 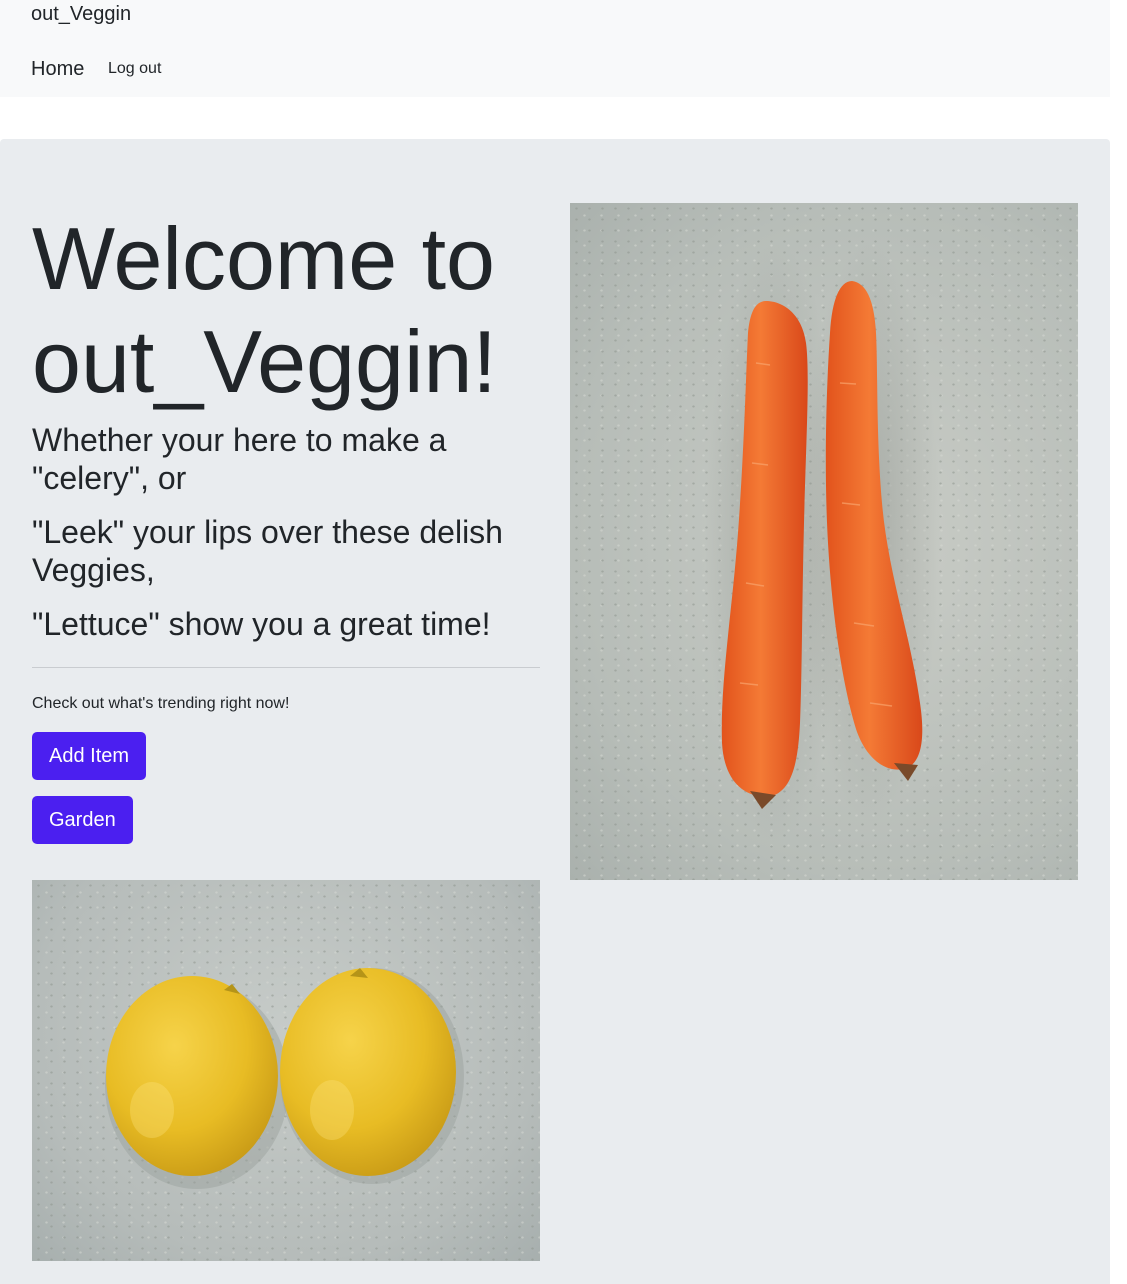 What do you see at coordinates (286, 667) in the screenshot?
I see `divider` at bounding box center [286, 667].